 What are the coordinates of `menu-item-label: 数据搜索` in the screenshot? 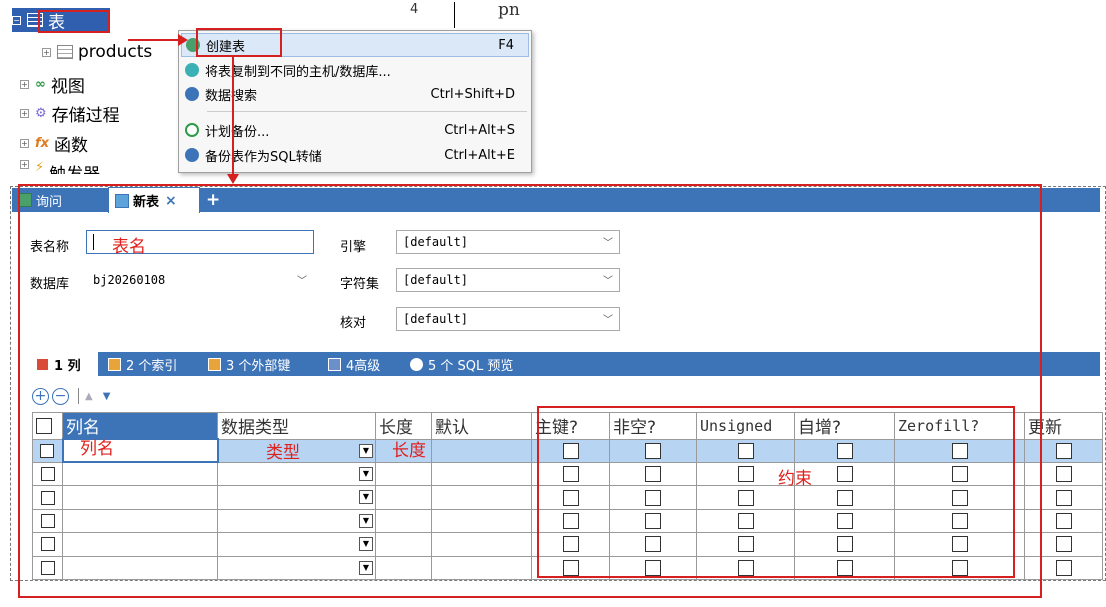 It's located at (231, 96).